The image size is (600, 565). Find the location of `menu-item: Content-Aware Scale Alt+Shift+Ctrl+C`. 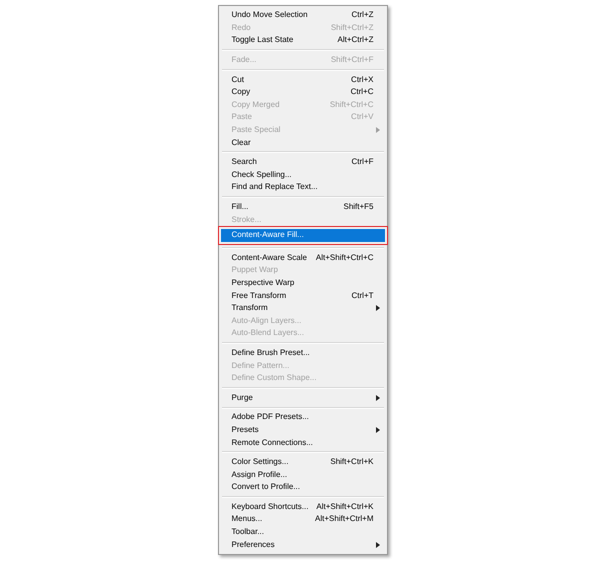

menu-item: Content-Aware Scale Alt+Shift+Ctrl+C is located at coordinates (302, 258).